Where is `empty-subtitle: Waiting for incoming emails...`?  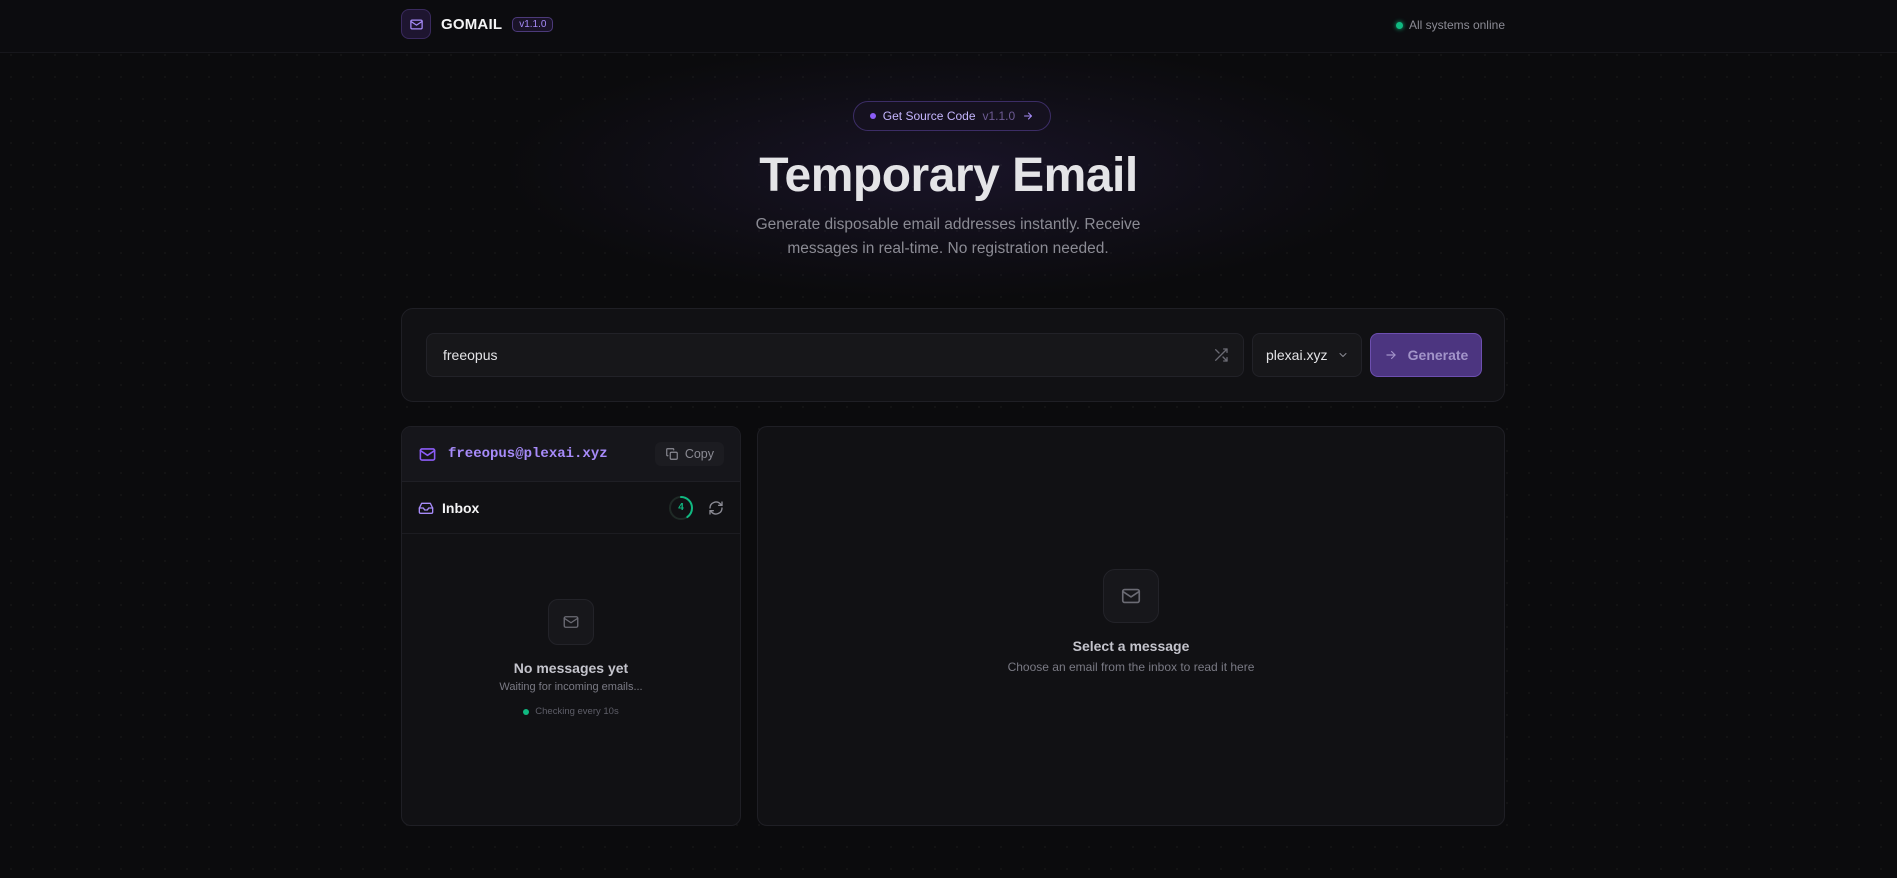 empty-subtitle: Waiting for incoming emails... is located at coordinates (571, 687).